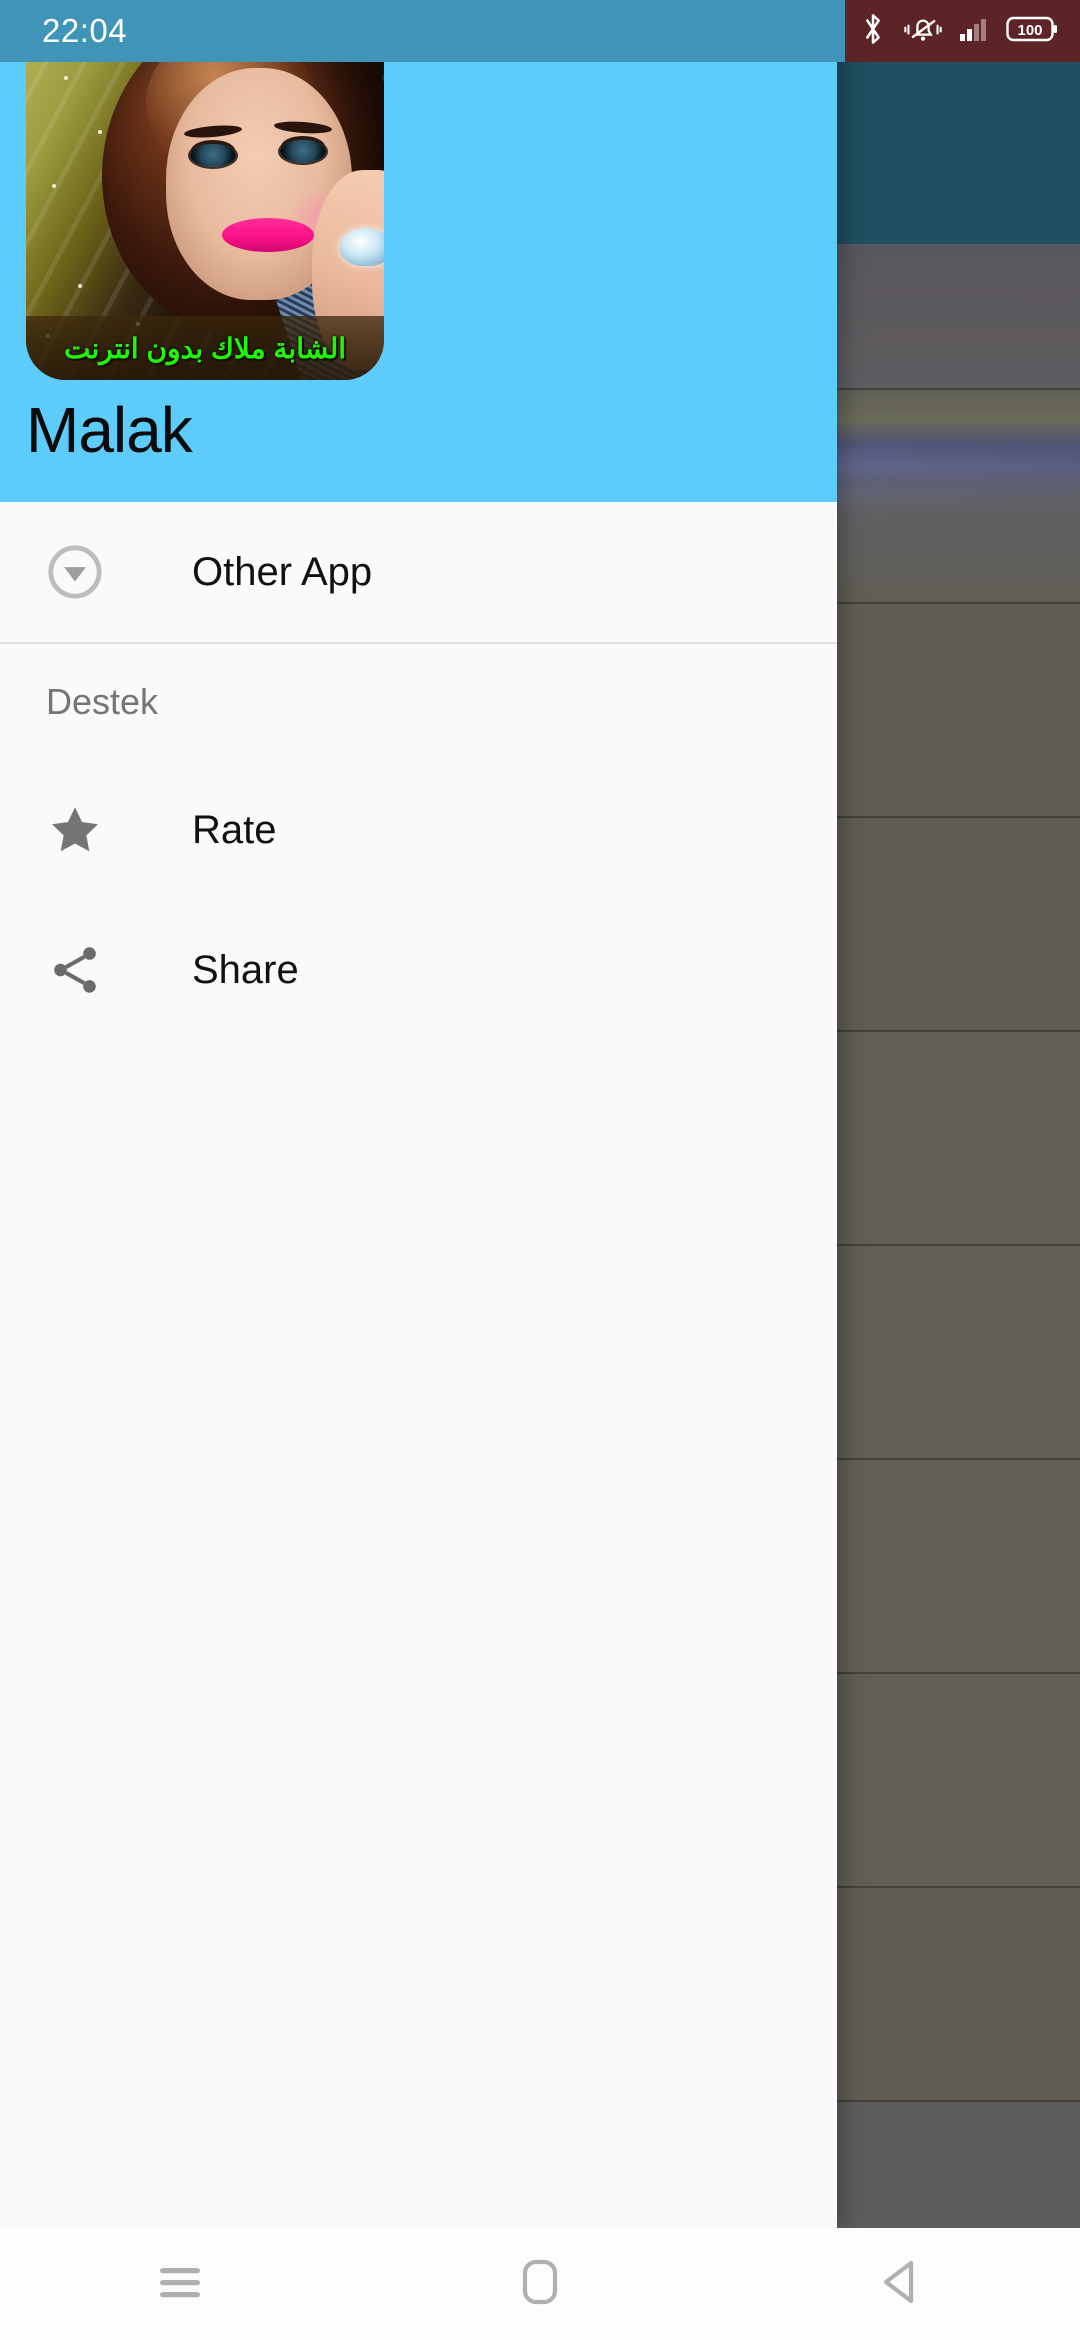 The image size is (1080, 2340). I want to click on drawer-section-title: Destek, so click(102, 701).